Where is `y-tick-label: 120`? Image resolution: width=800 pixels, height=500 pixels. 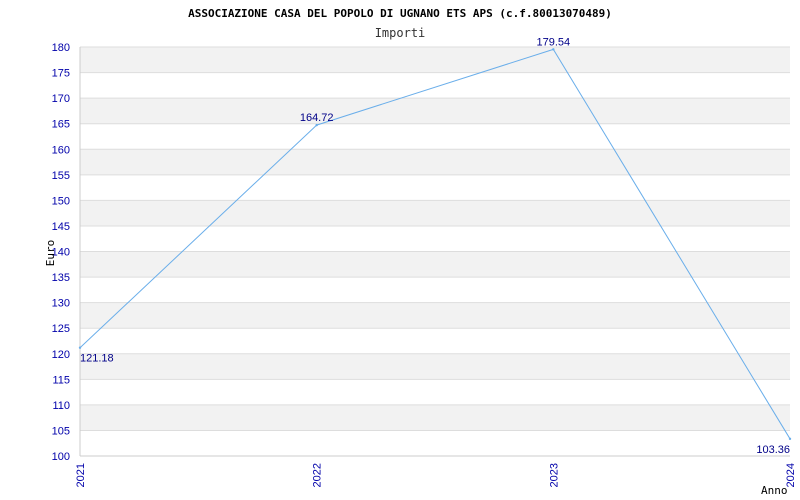 y-tick-label: 120 is located at coordinates (61, 355).